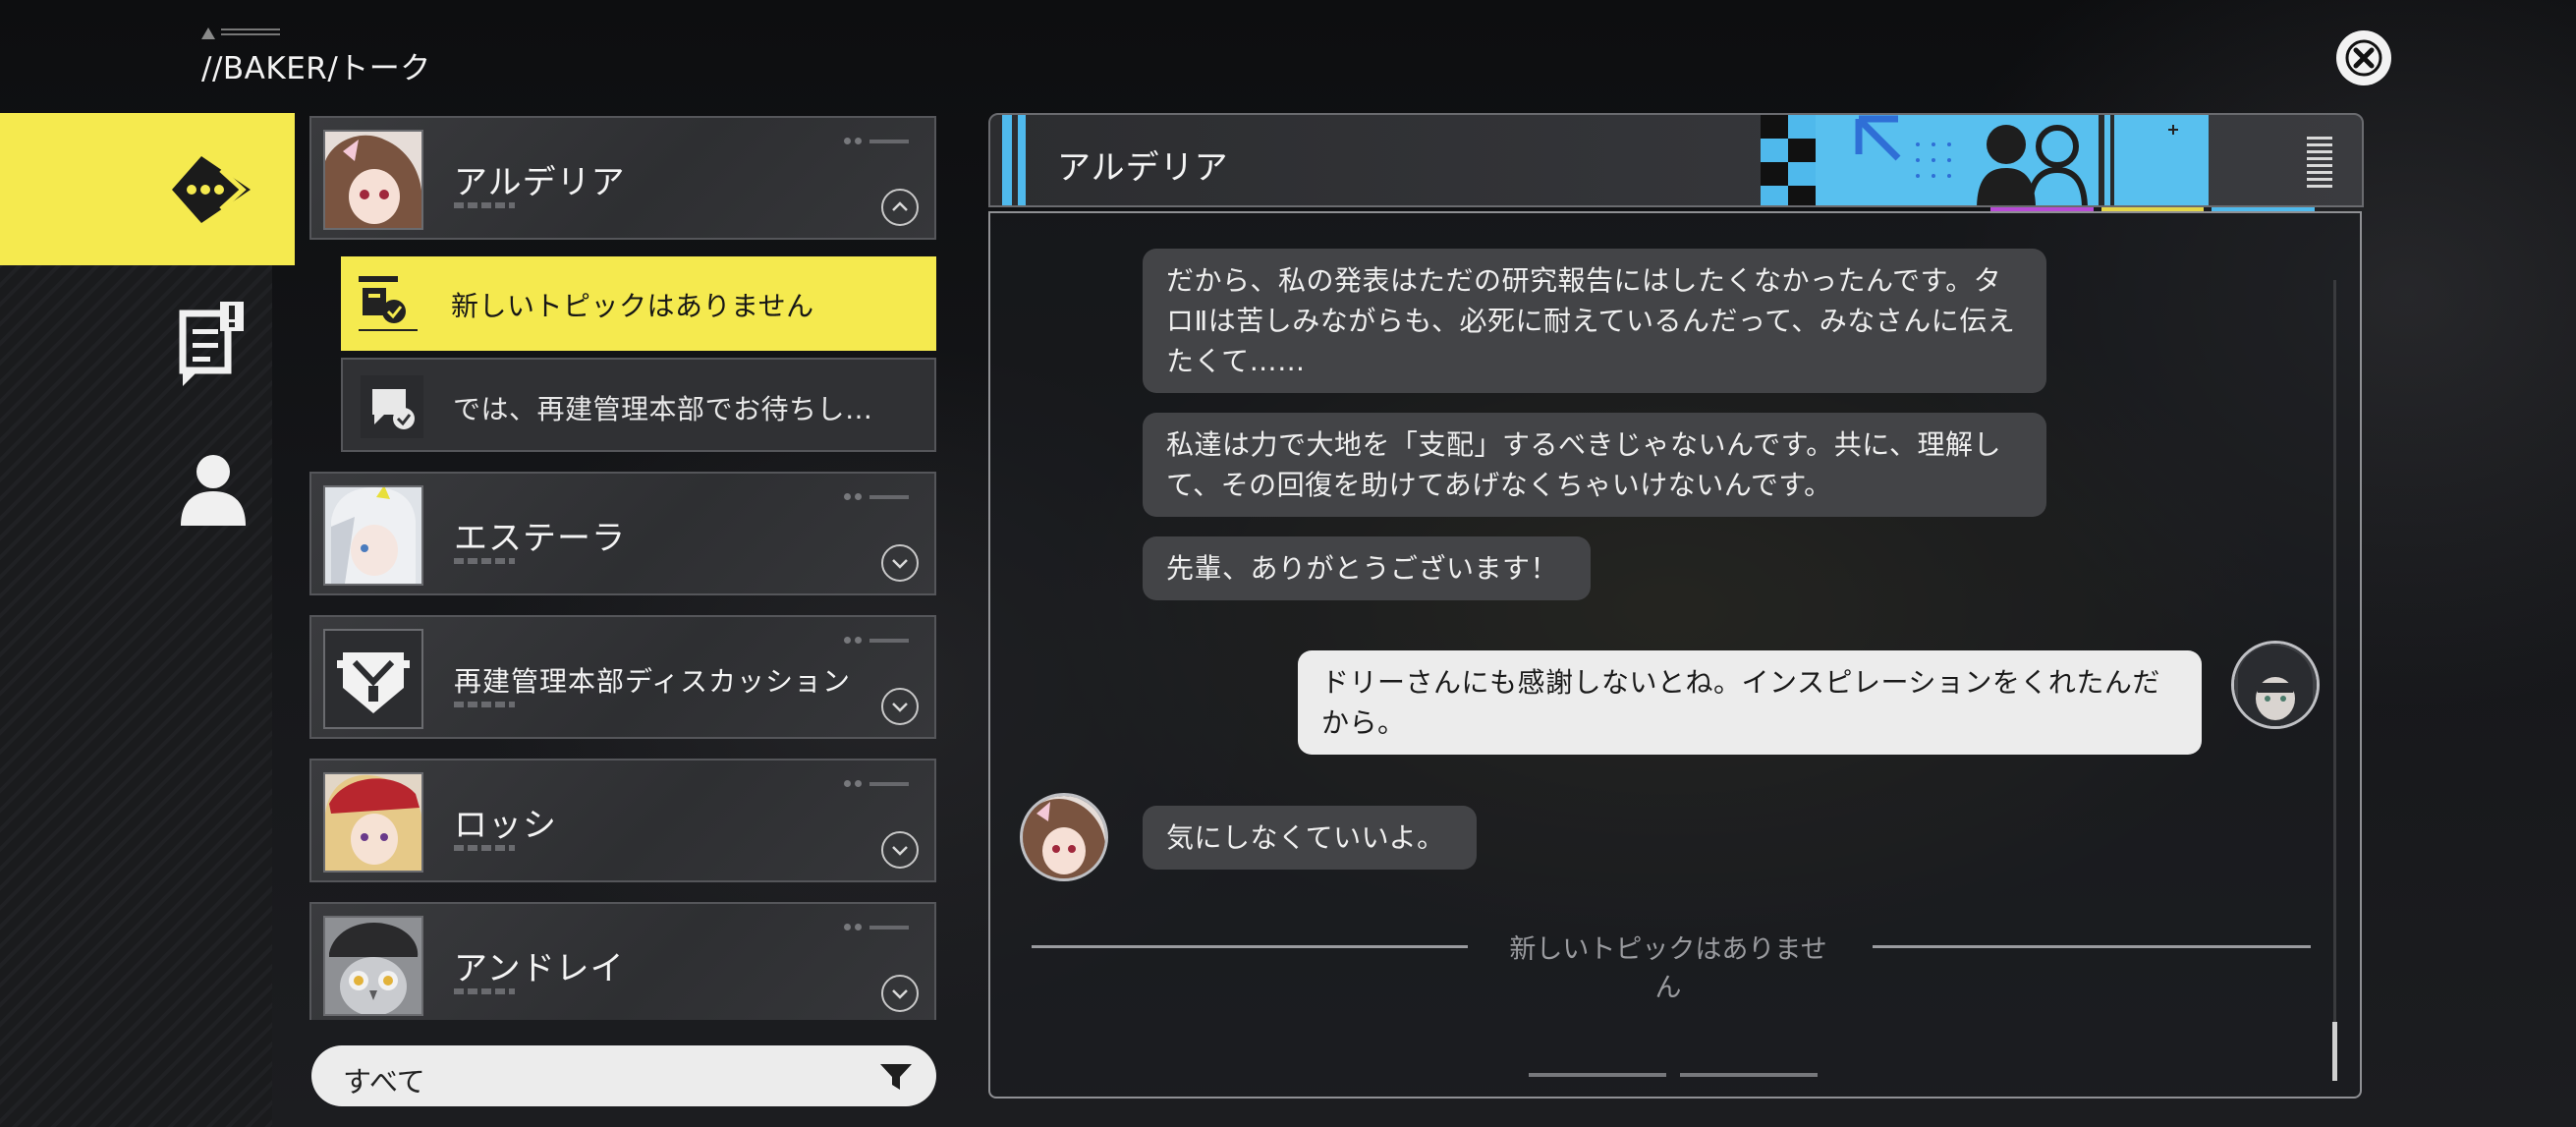 Image resolution: width=2576 pixels, height=1127 pixels. What do you see at coordinates (1064, 837) in the screenshot?
I see `contact-avatar` at bounding box center [1064, 837].